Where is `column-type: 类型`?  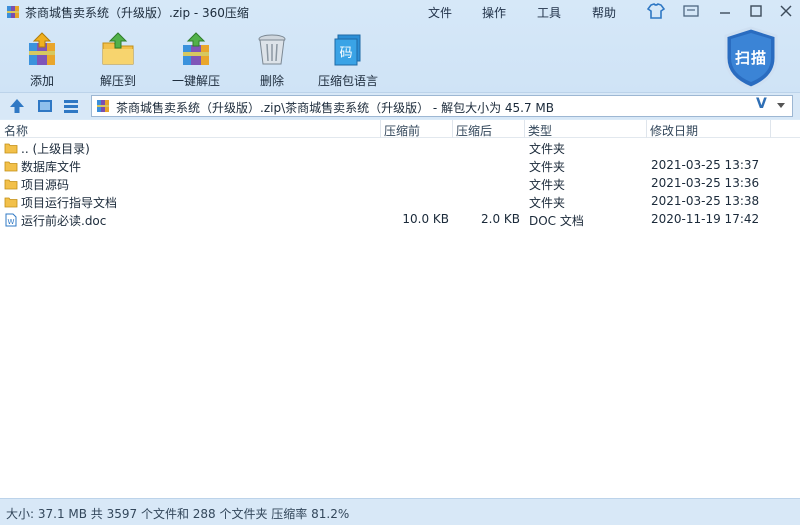
column-type: 类型 is located at coordinates (540, 130).